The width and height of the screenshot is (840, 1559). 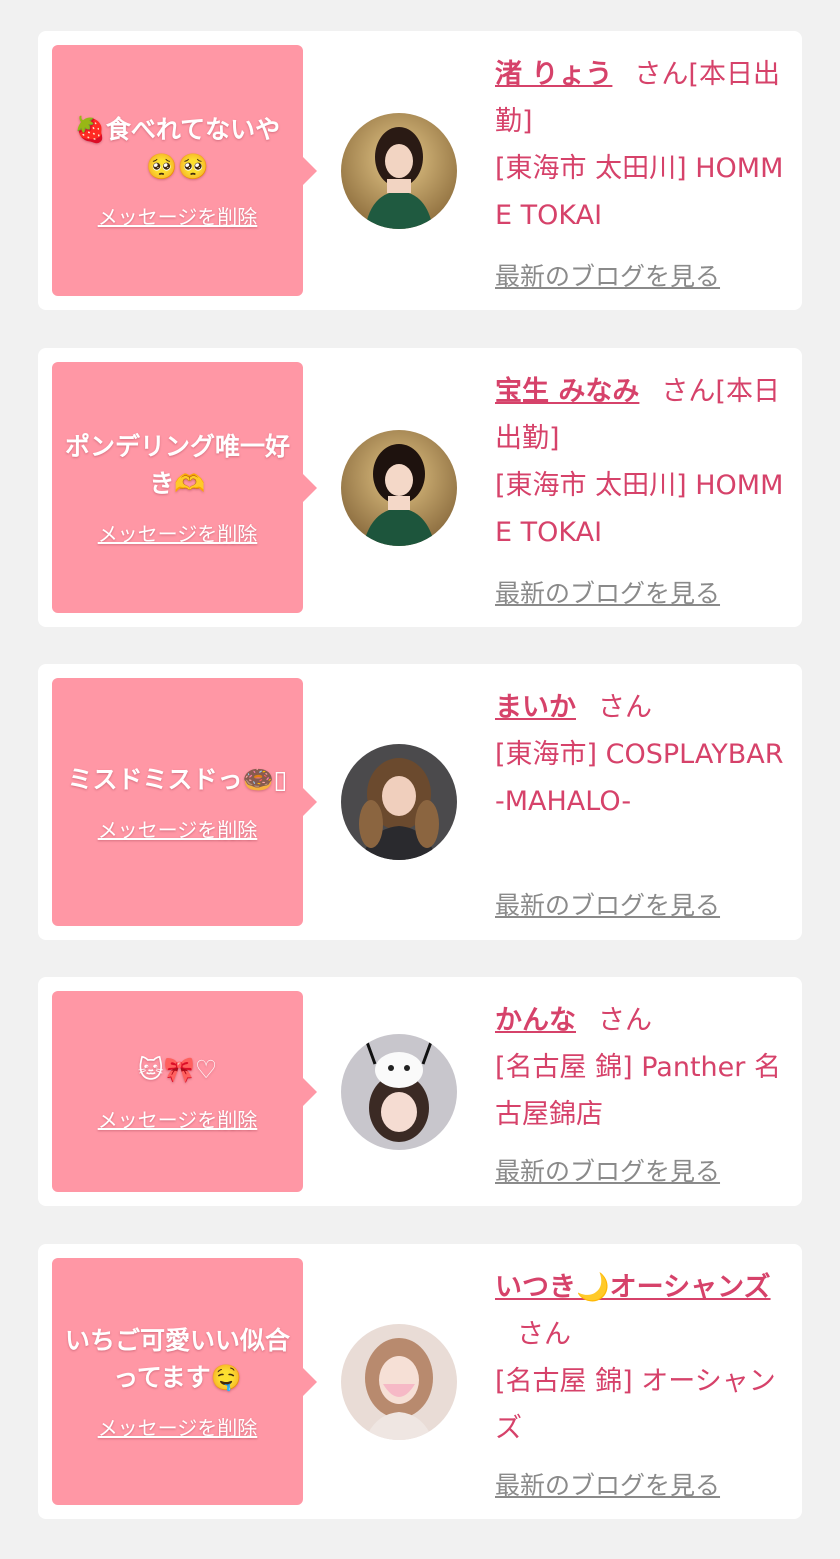 I want to click on message-bubble: 🐱🎀♡ メッセージを削除, so click(x=184, y=1091).